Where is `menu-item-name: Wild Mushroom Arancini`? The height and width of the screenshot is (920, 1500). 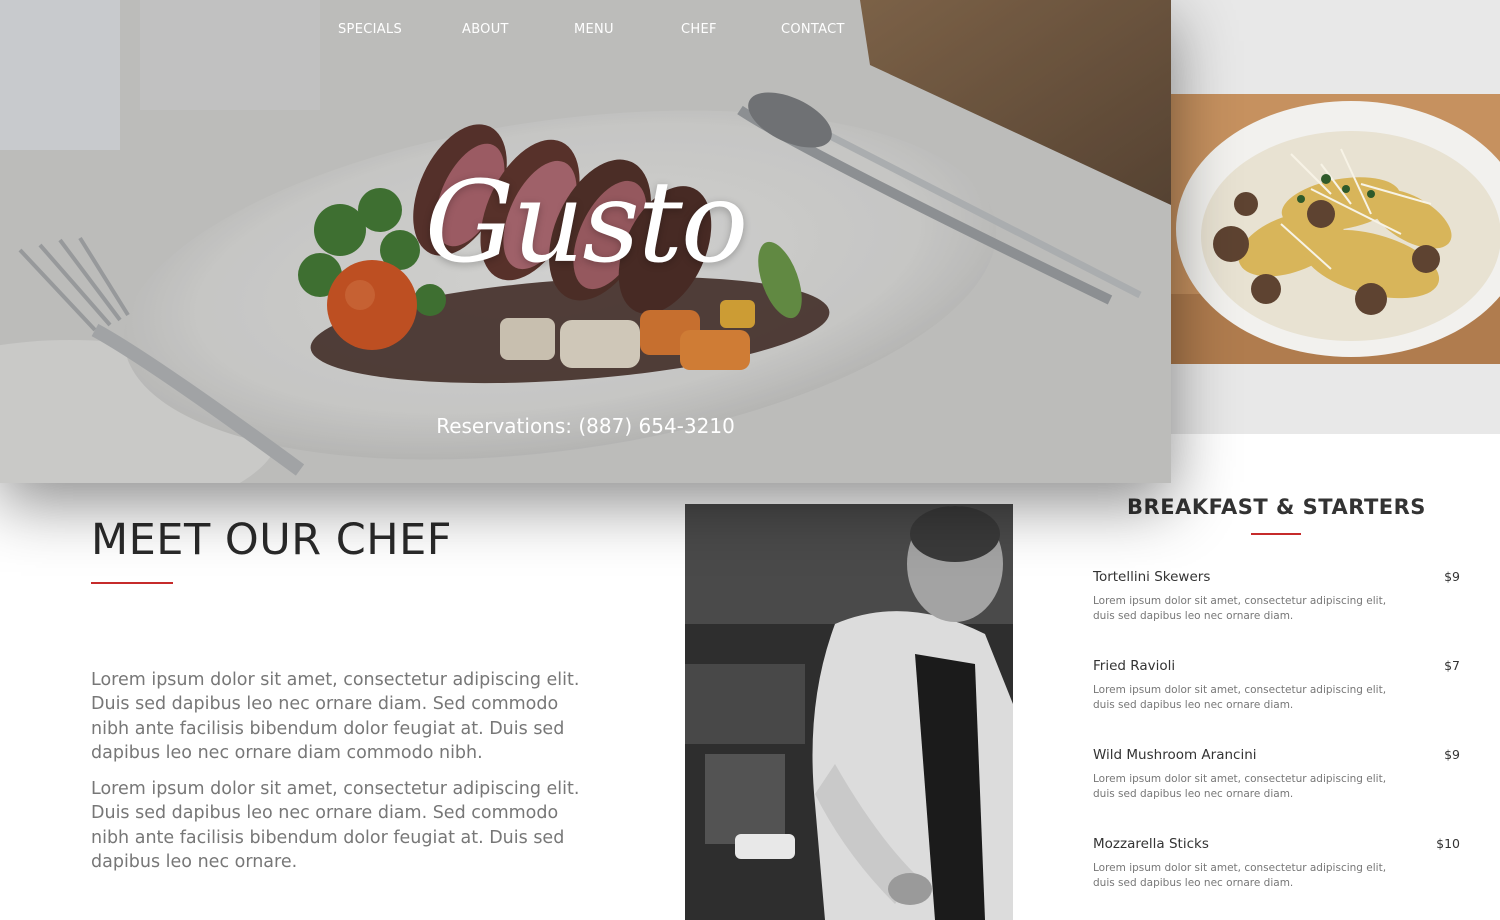 menu-item-name: Wild Mushroom Arancini is located at coordinates (1175, 755).